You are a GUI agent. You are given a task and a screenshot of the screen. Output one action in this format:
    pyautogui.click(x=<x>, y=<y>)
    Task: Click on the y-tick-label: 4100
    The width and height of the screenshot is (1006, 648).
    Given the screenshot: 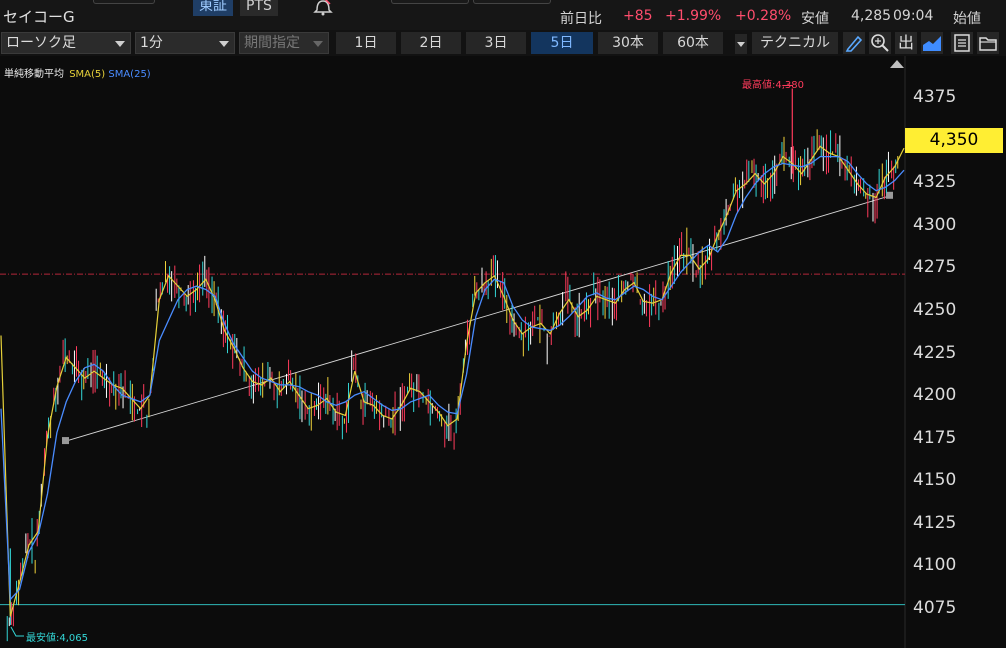 What is the action you would take?
    pyautogui.click(x=935, y=565)
    